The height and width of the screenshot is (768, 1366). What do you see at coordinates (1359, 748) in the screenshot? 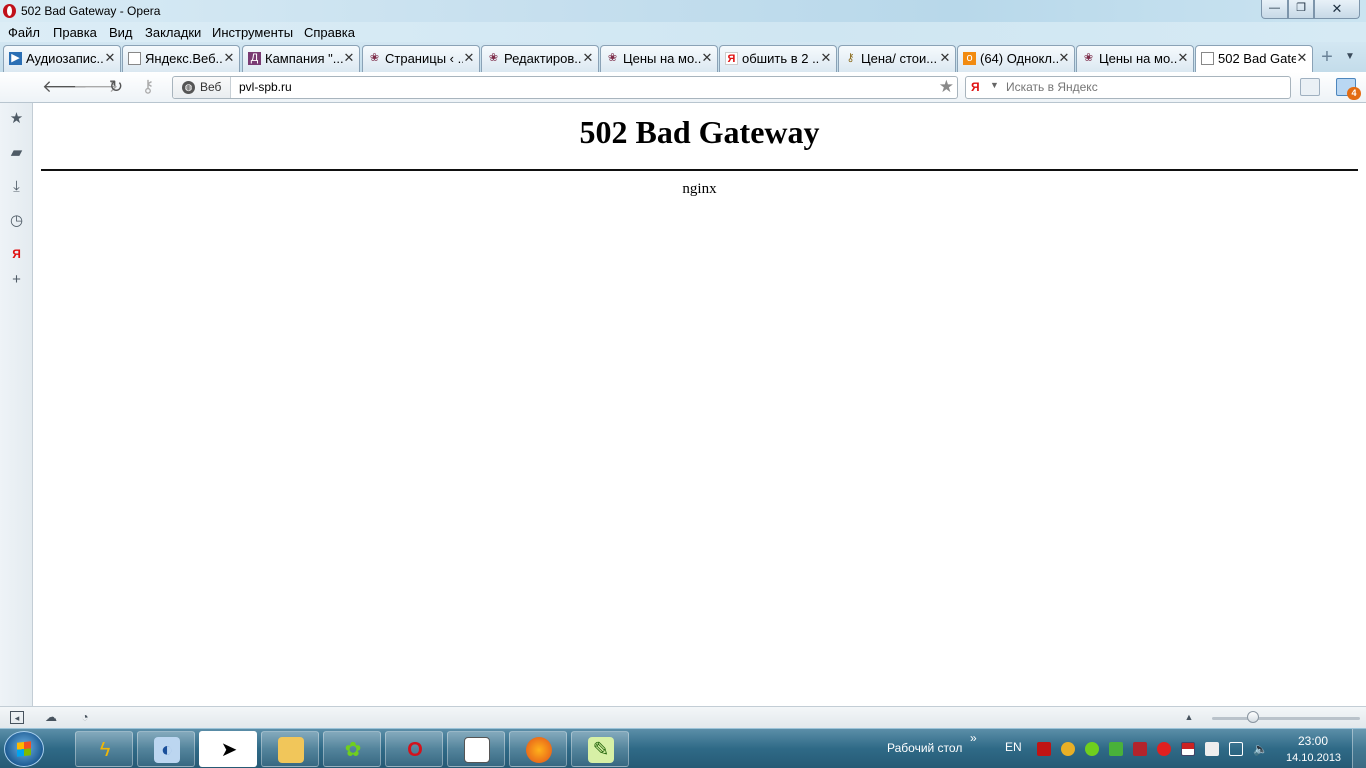
I see `show-desktop-button` at bounding box center [1359, 748].